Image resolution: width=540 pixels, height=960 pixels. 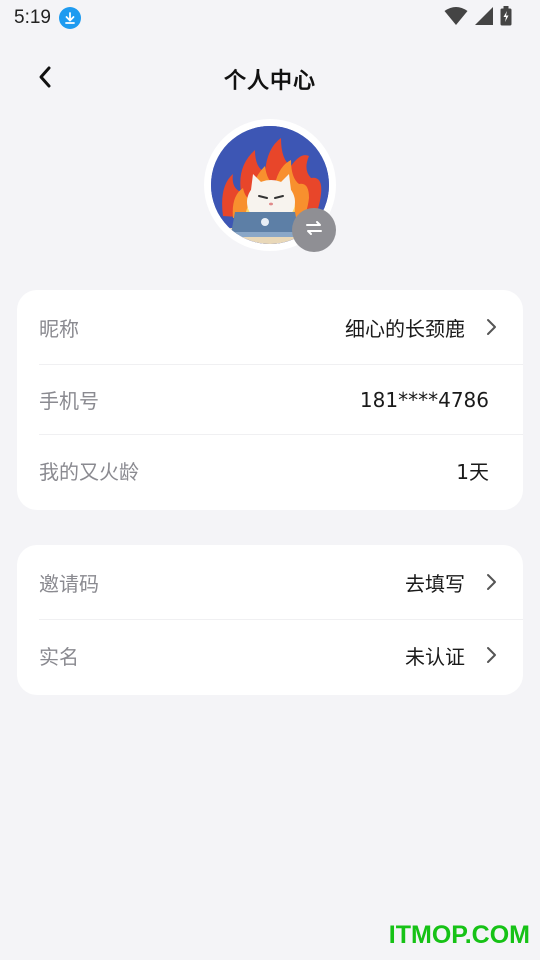 What do you see at coordinates (459, 935) in the screenshot?
I see `watermark: ITMOP.COM` at bounding box center [459, 935].